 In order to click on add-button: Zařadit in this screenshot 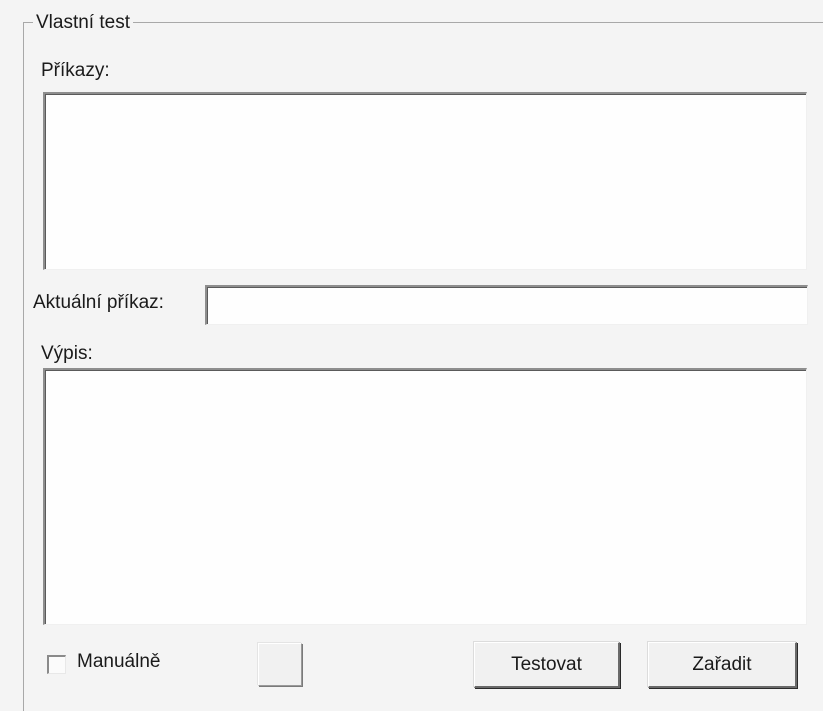, I will do `click(722, 665)`.